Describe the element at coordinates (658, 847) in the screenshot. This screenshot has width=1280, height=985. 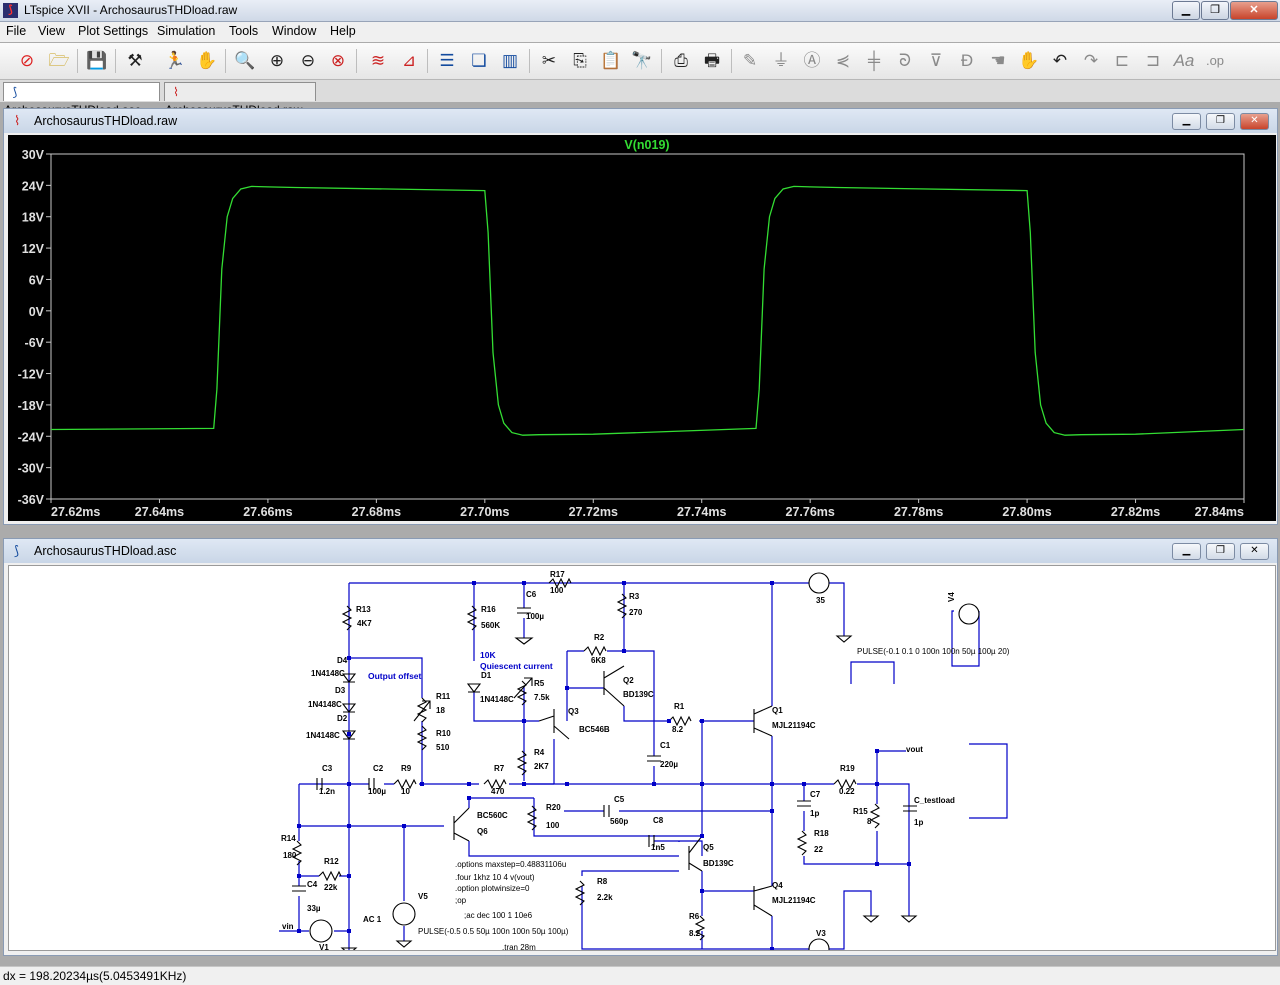
I see `component-label: 1n5` at that location.